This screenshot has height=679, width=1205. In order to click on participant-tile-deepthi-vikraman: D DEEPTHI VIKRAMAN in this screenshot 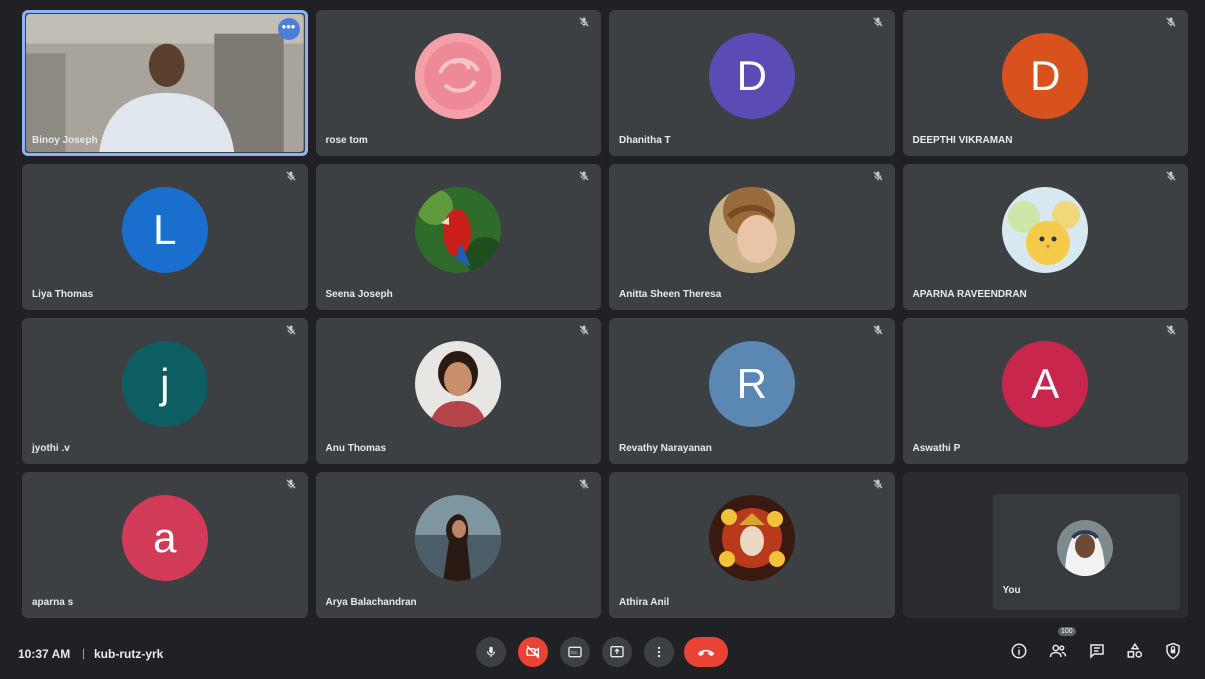, I will do `click(1045, 83)`.